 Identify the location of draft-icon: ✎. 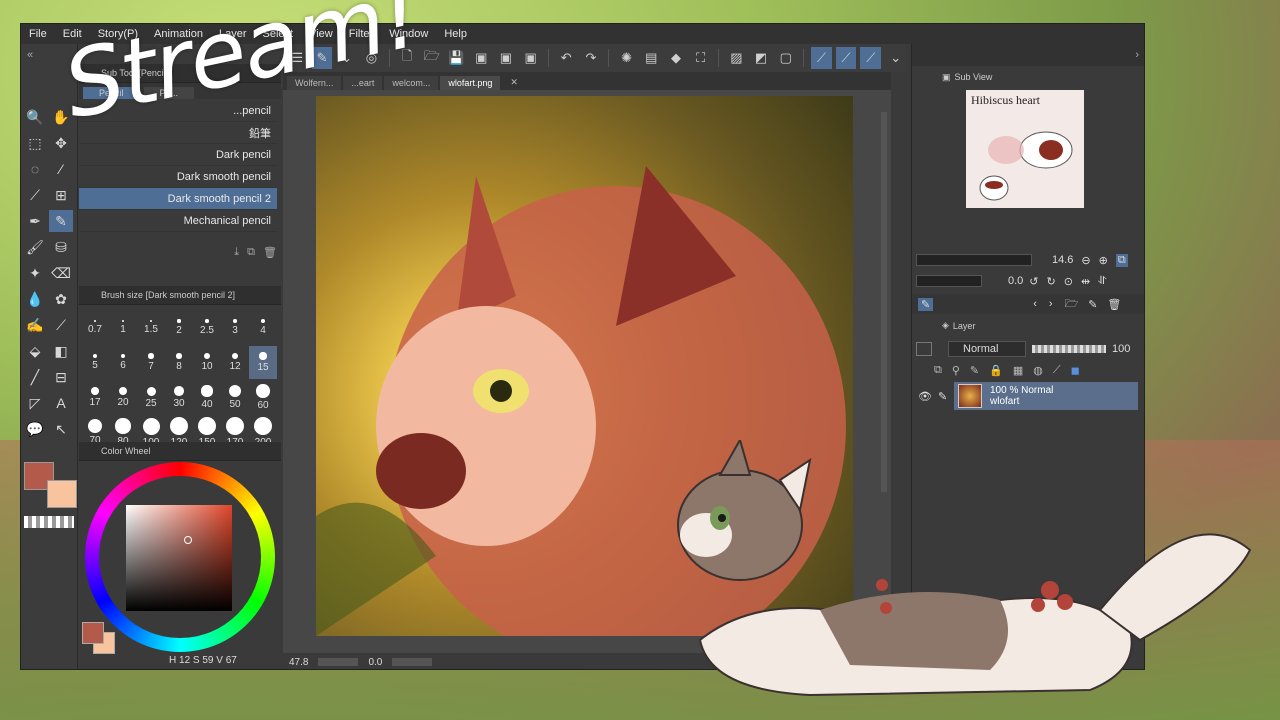
(974, 370).